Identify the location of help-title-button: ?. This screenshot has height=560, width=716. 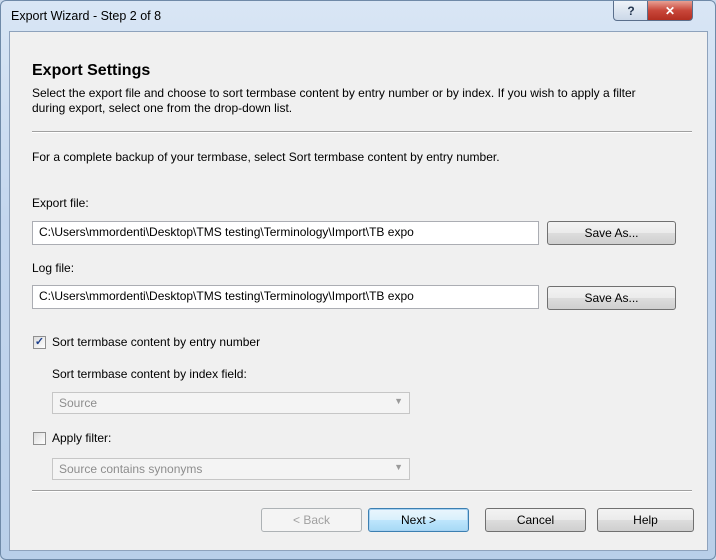
(631, 11).